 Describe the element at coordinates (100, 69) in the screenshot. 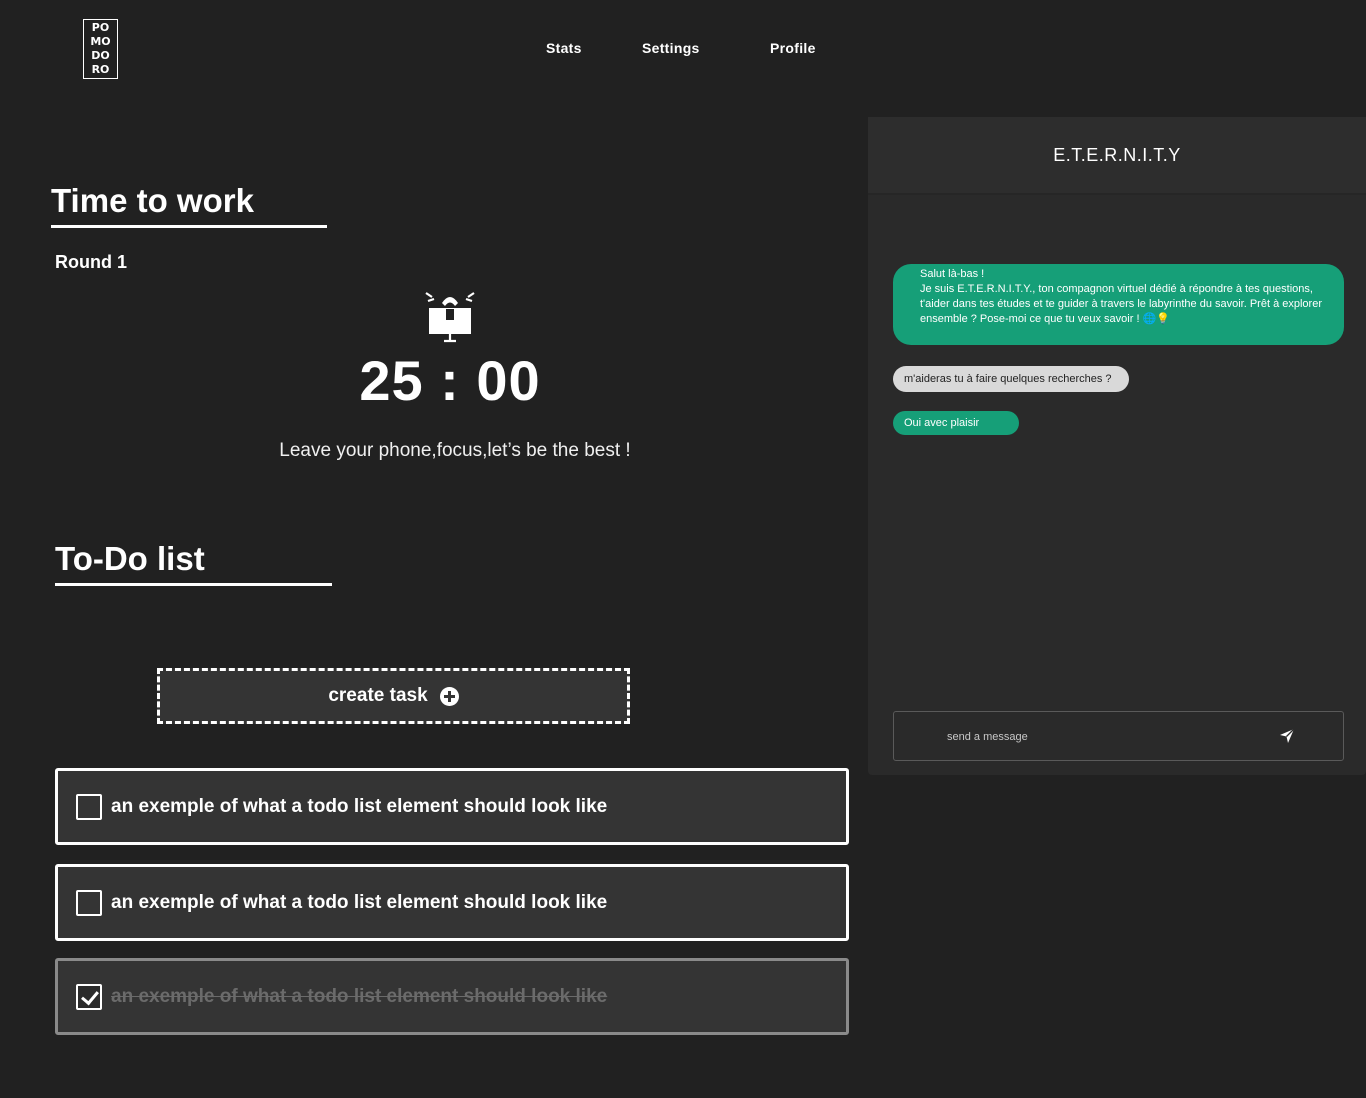

I see `logo-line: RO` at that location.